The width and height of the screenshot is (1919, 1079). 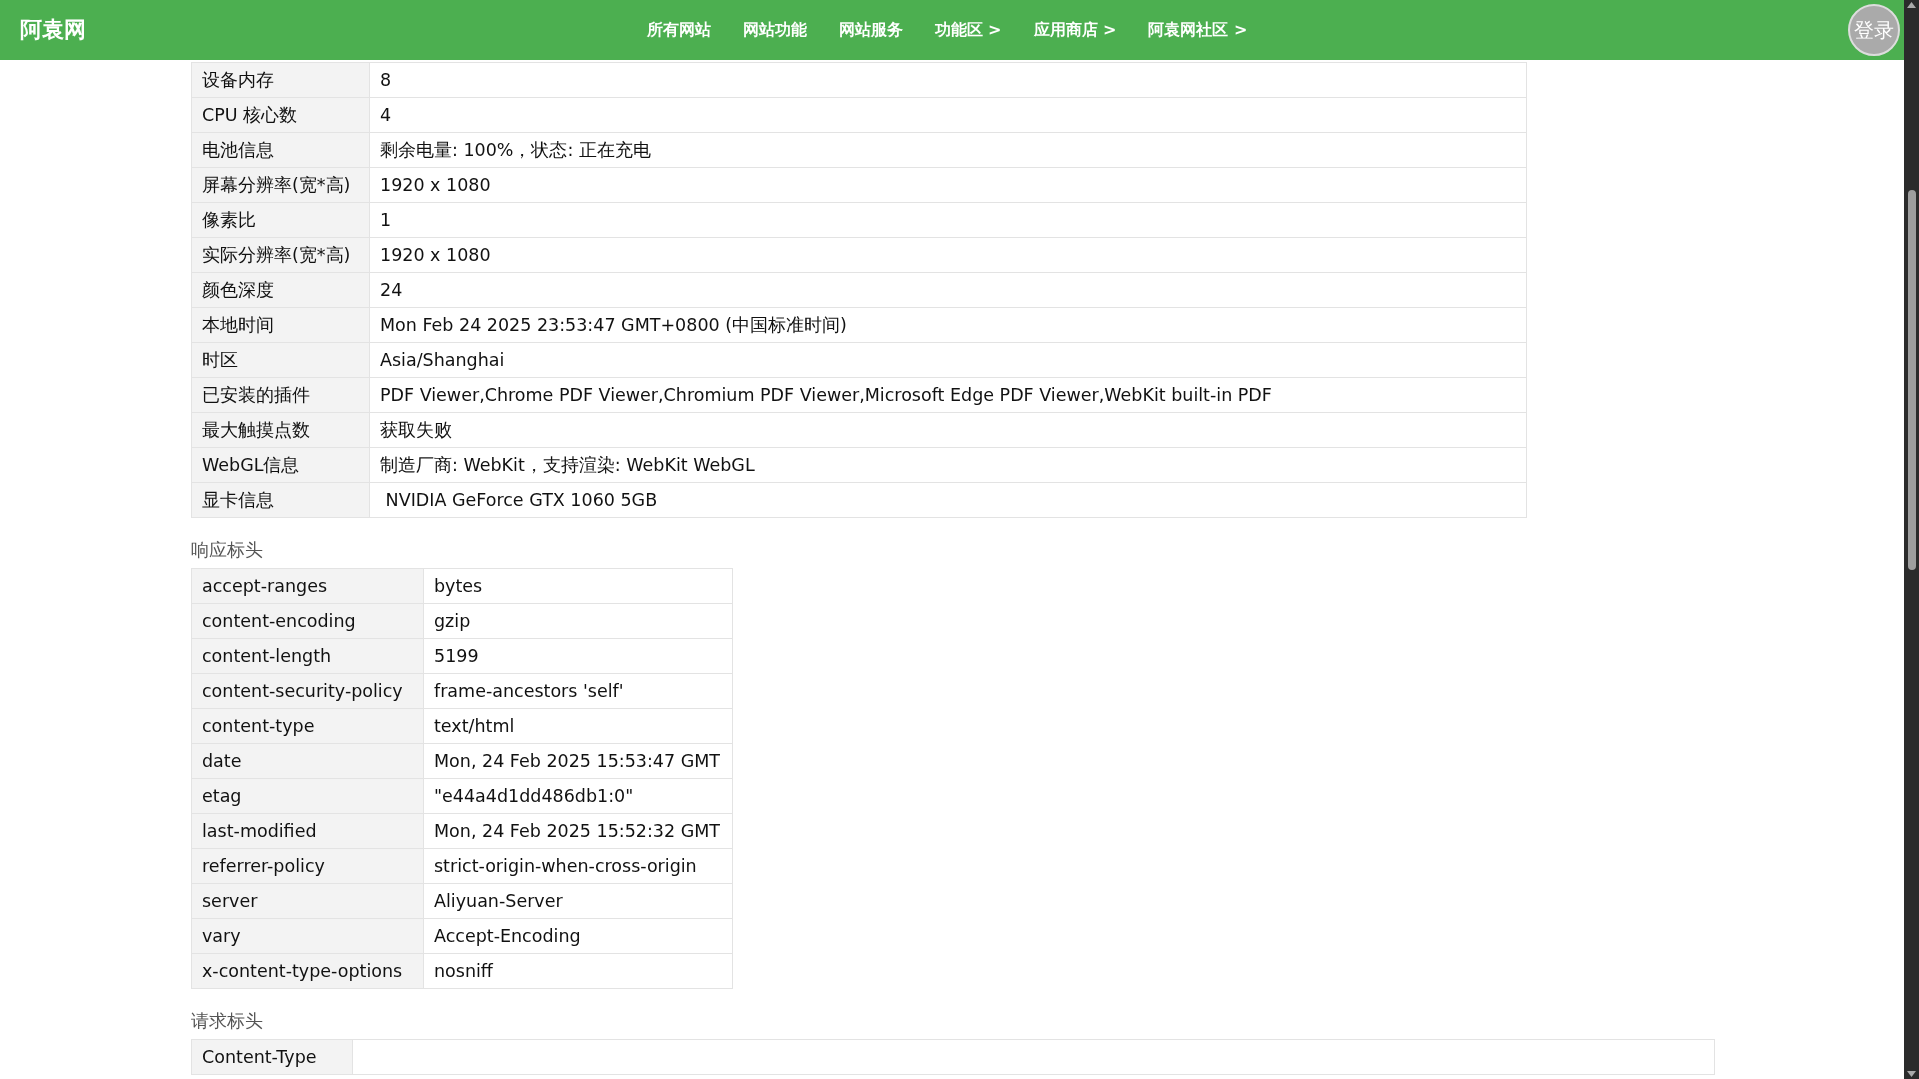 What do you see at coordinates (578, 971) in the screenshot?
I see `property-value-cell: nosniff` at bounding box center [578, 971].